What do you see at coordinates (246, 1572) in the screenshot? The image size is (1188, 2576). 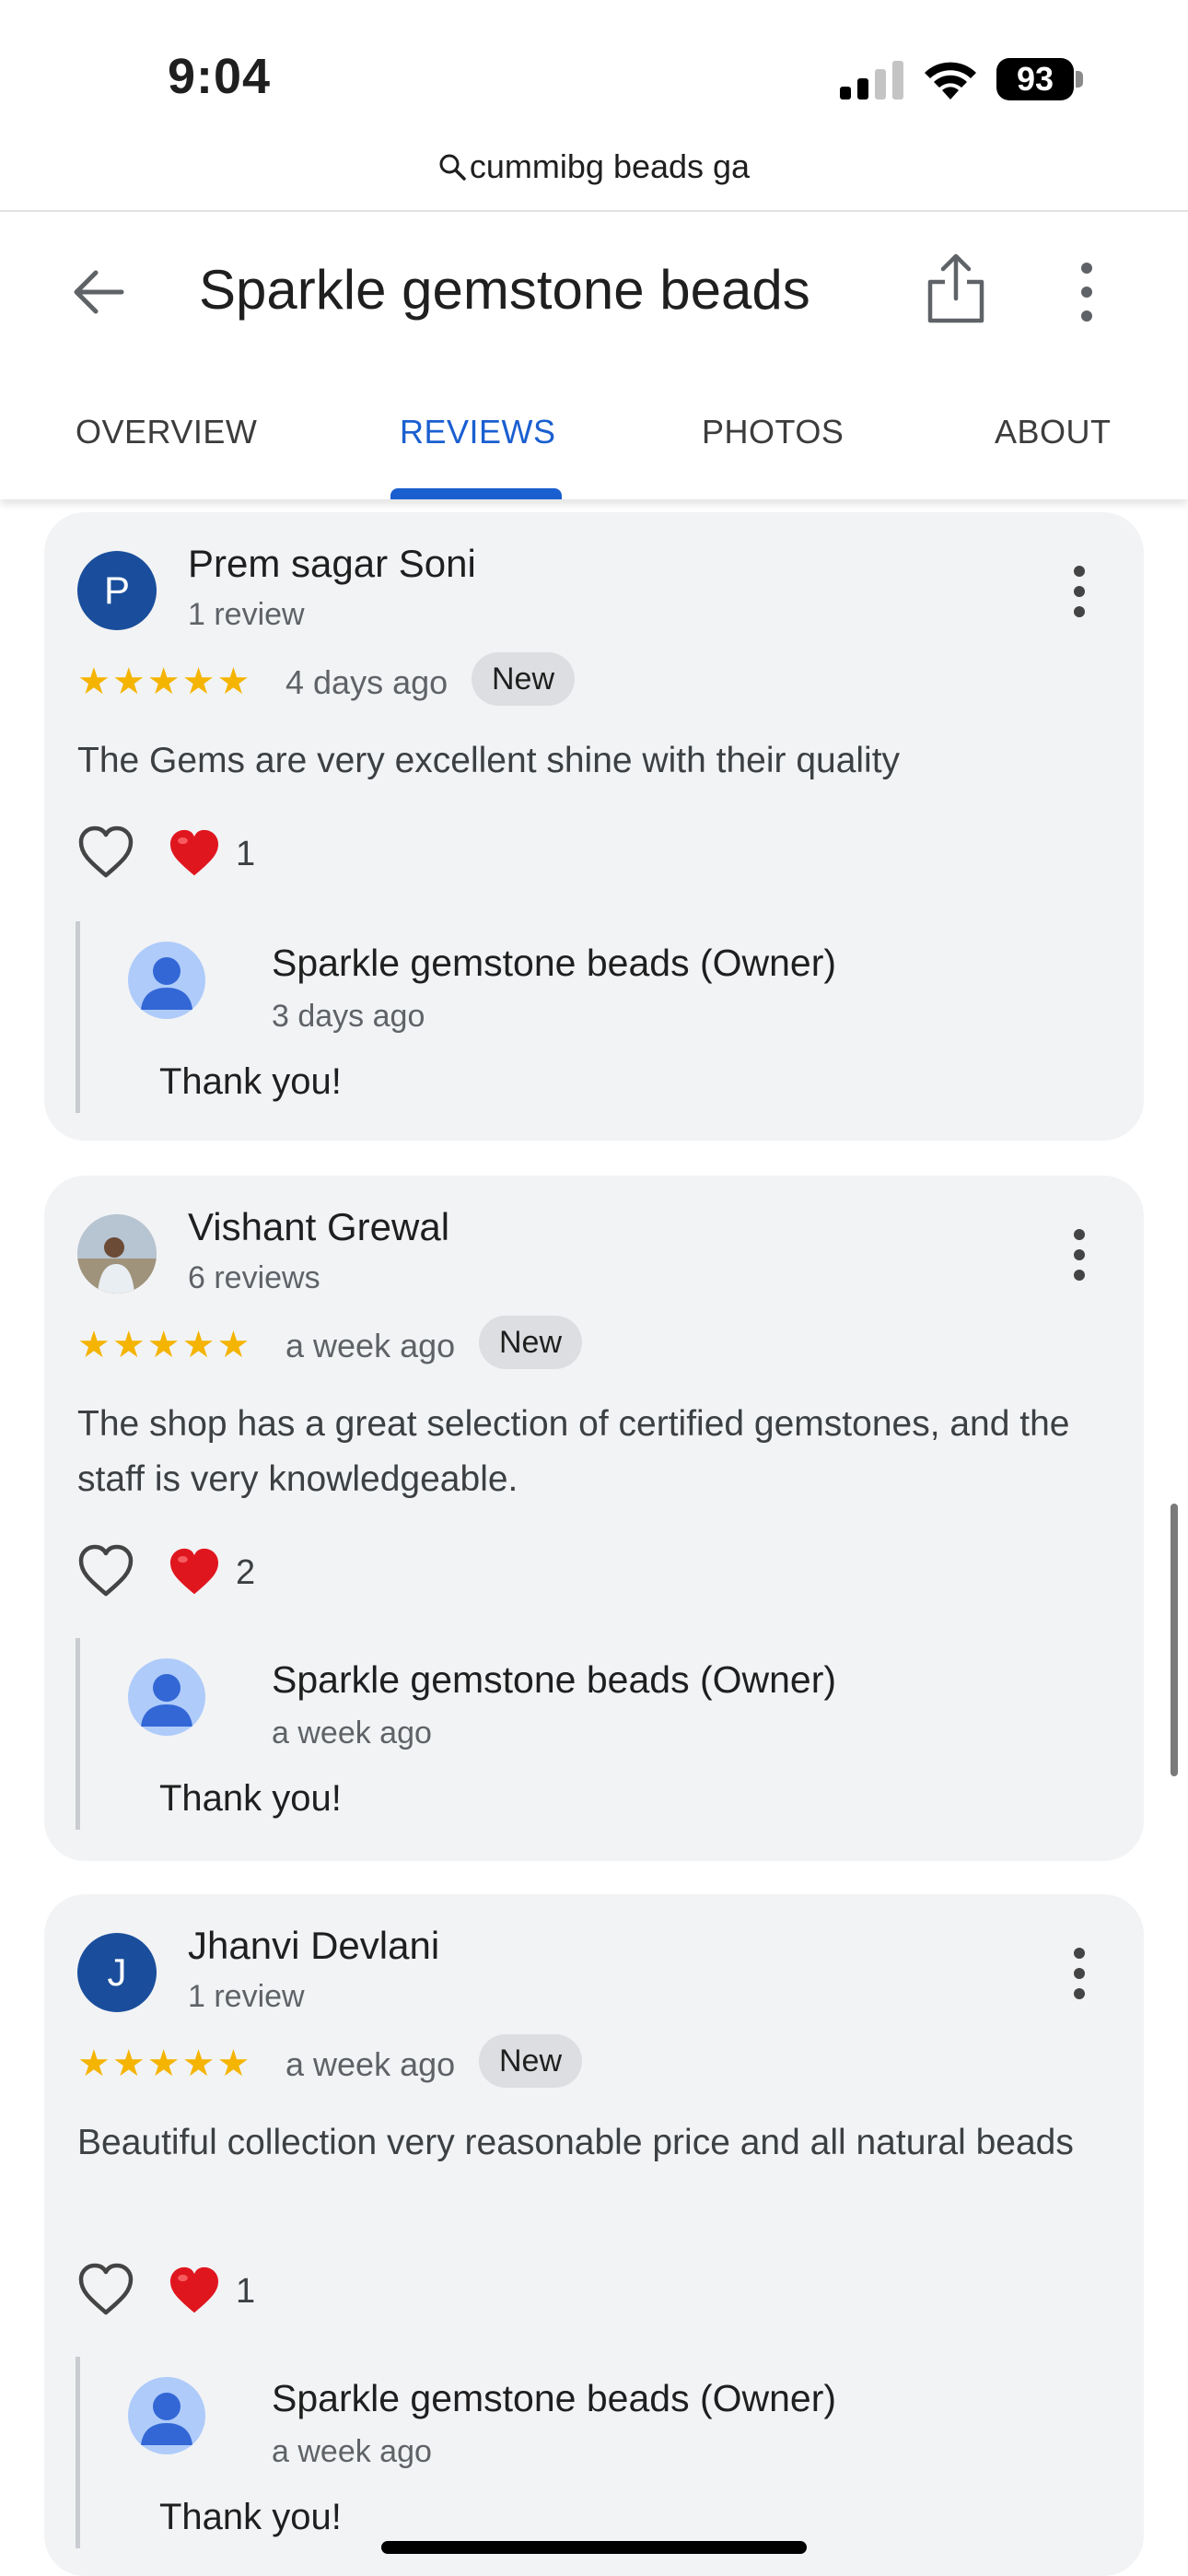 I see `like-count: 2` at bounding box center [246, 1572].